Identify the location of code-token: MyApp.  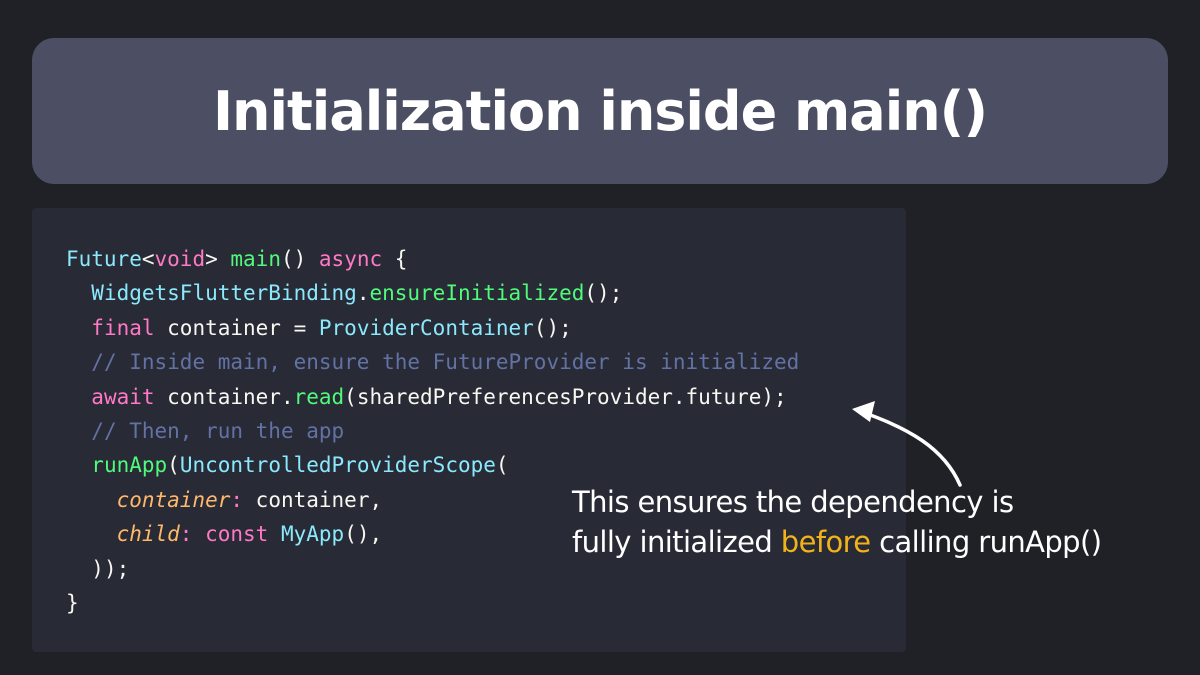
(312, 534).